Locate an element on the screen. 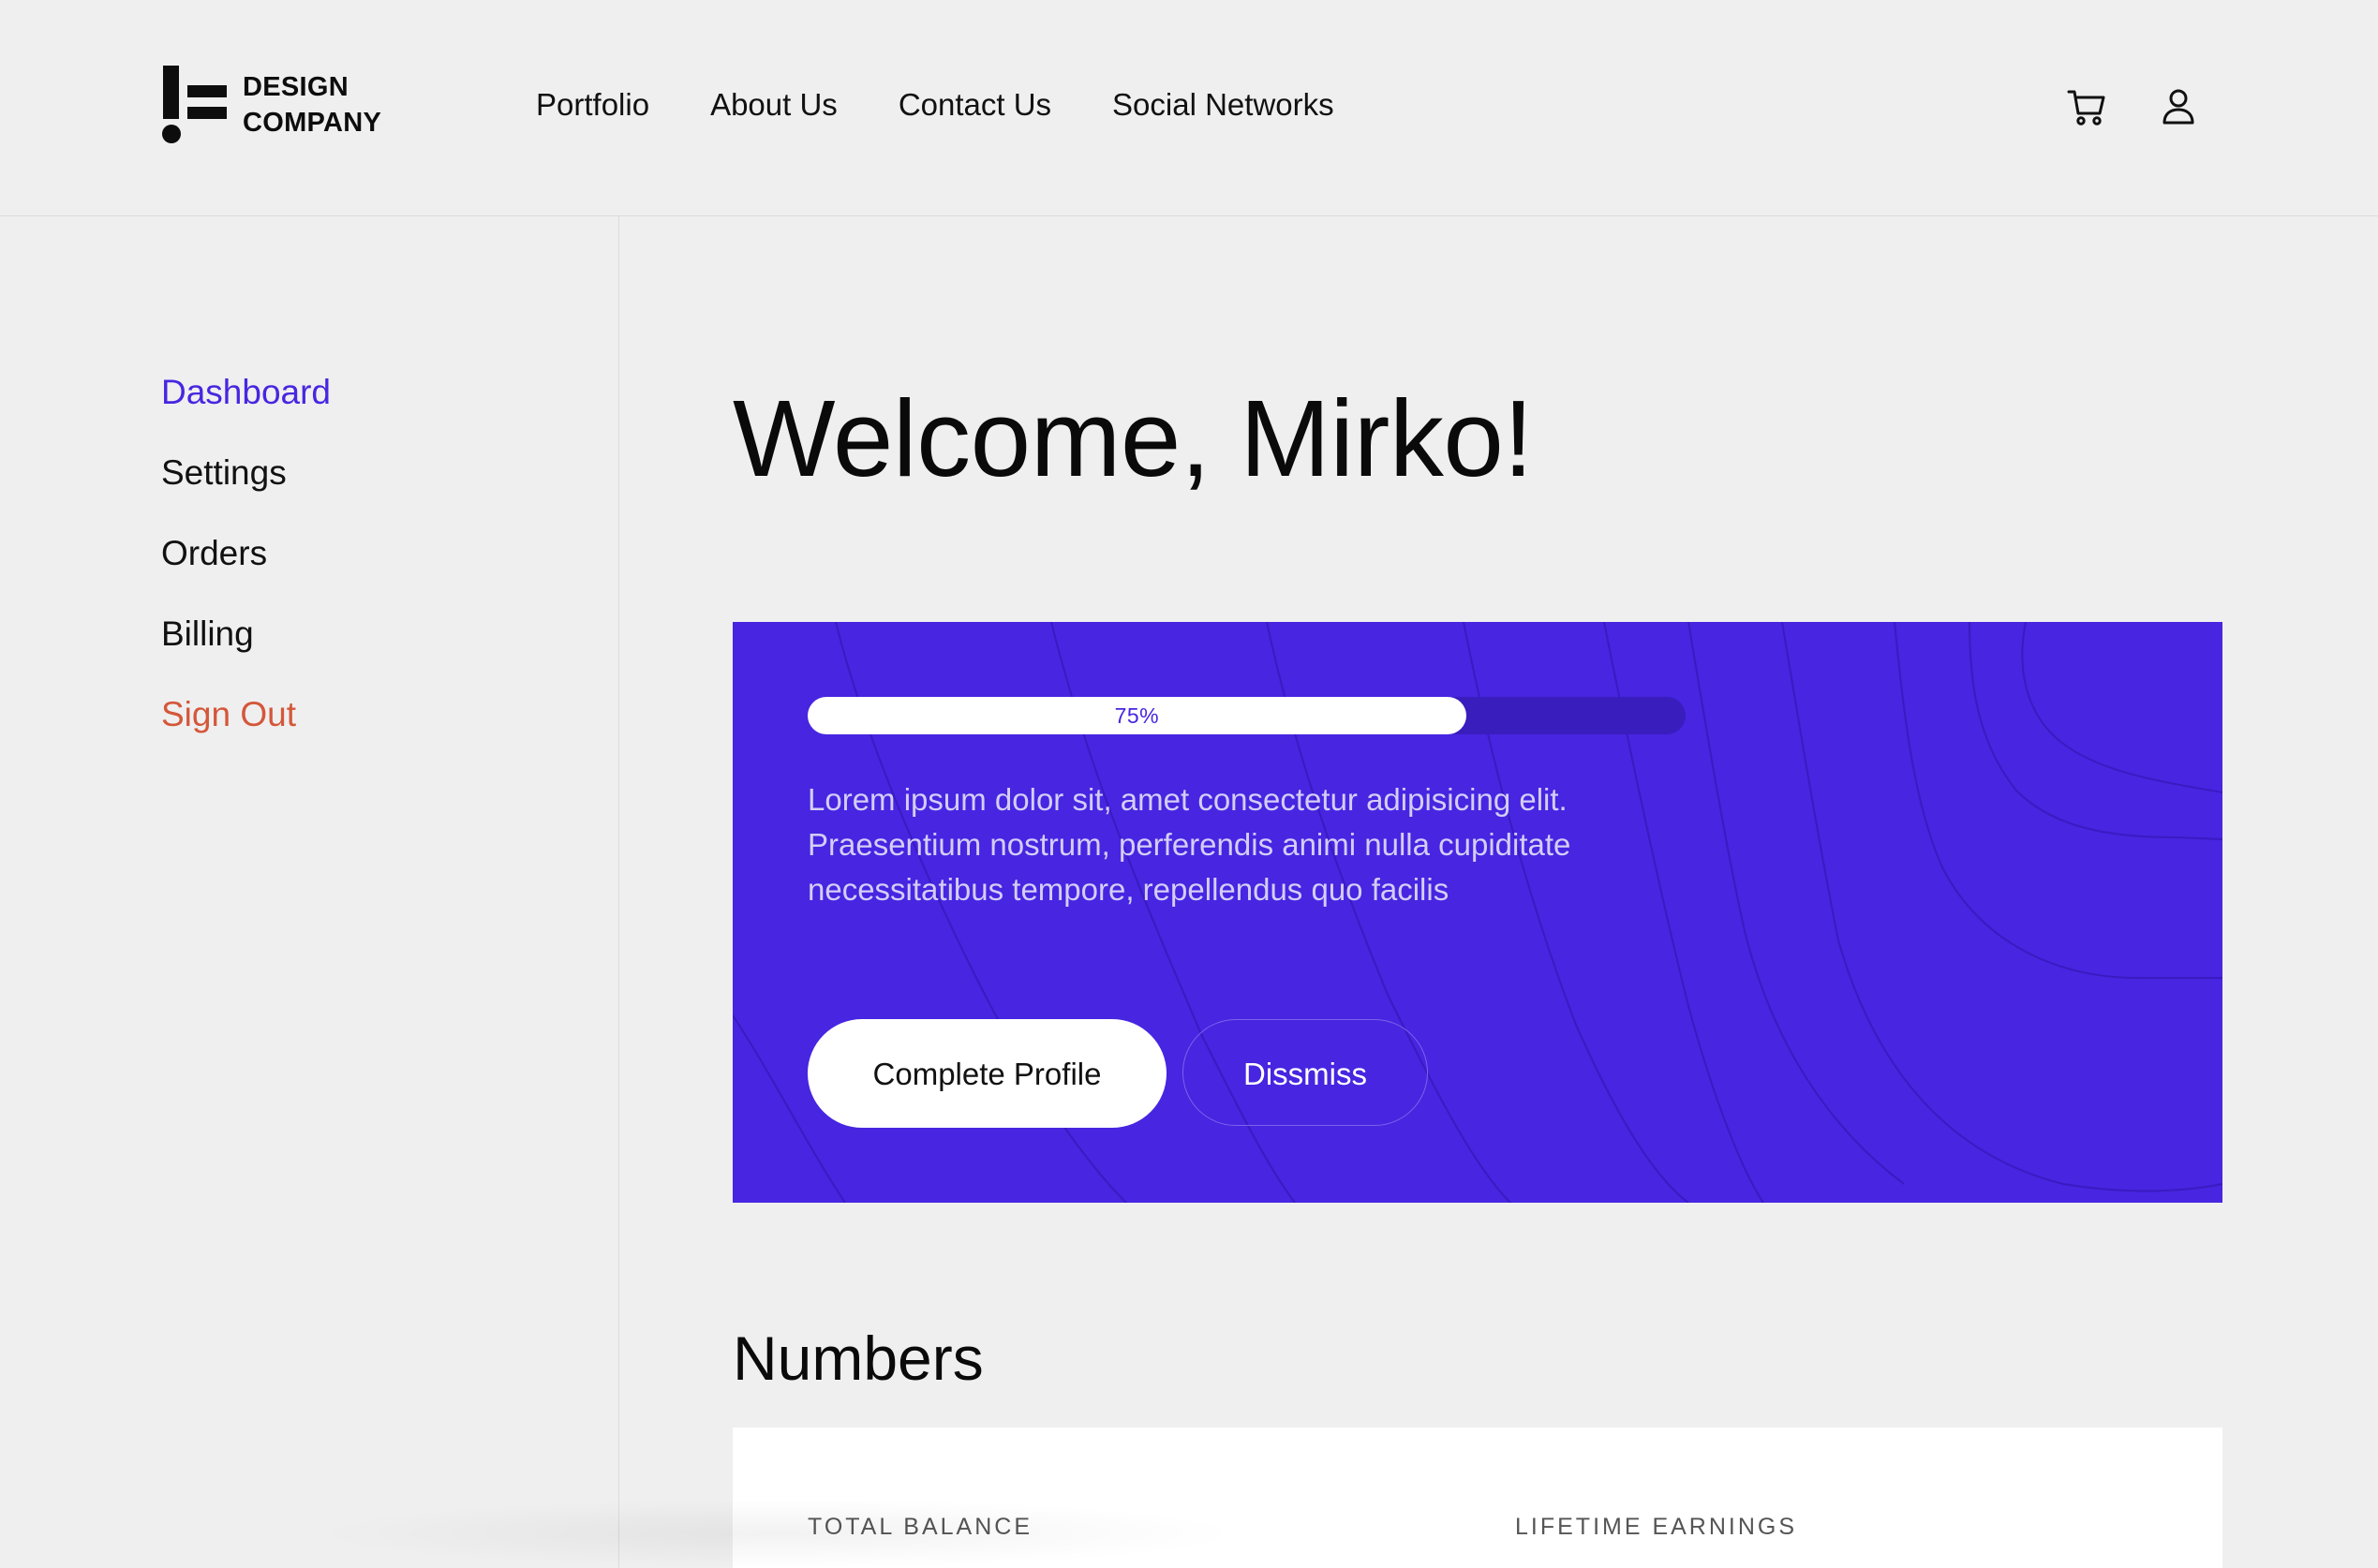 The height and width of the screenshot is (1568, 2378). numbers-card: TOTAL BALANCE LIFETIME EARNINGS is located at coordinates (1477, 1497).